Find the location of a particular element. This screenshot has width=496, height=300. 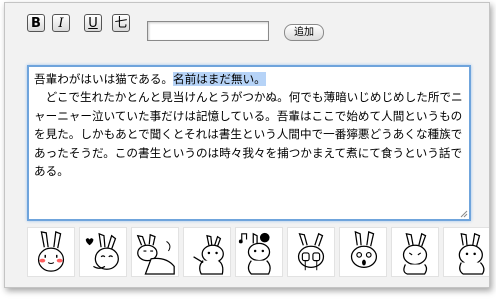

rabbit-peek-icon is located at coordinates (471, 253).